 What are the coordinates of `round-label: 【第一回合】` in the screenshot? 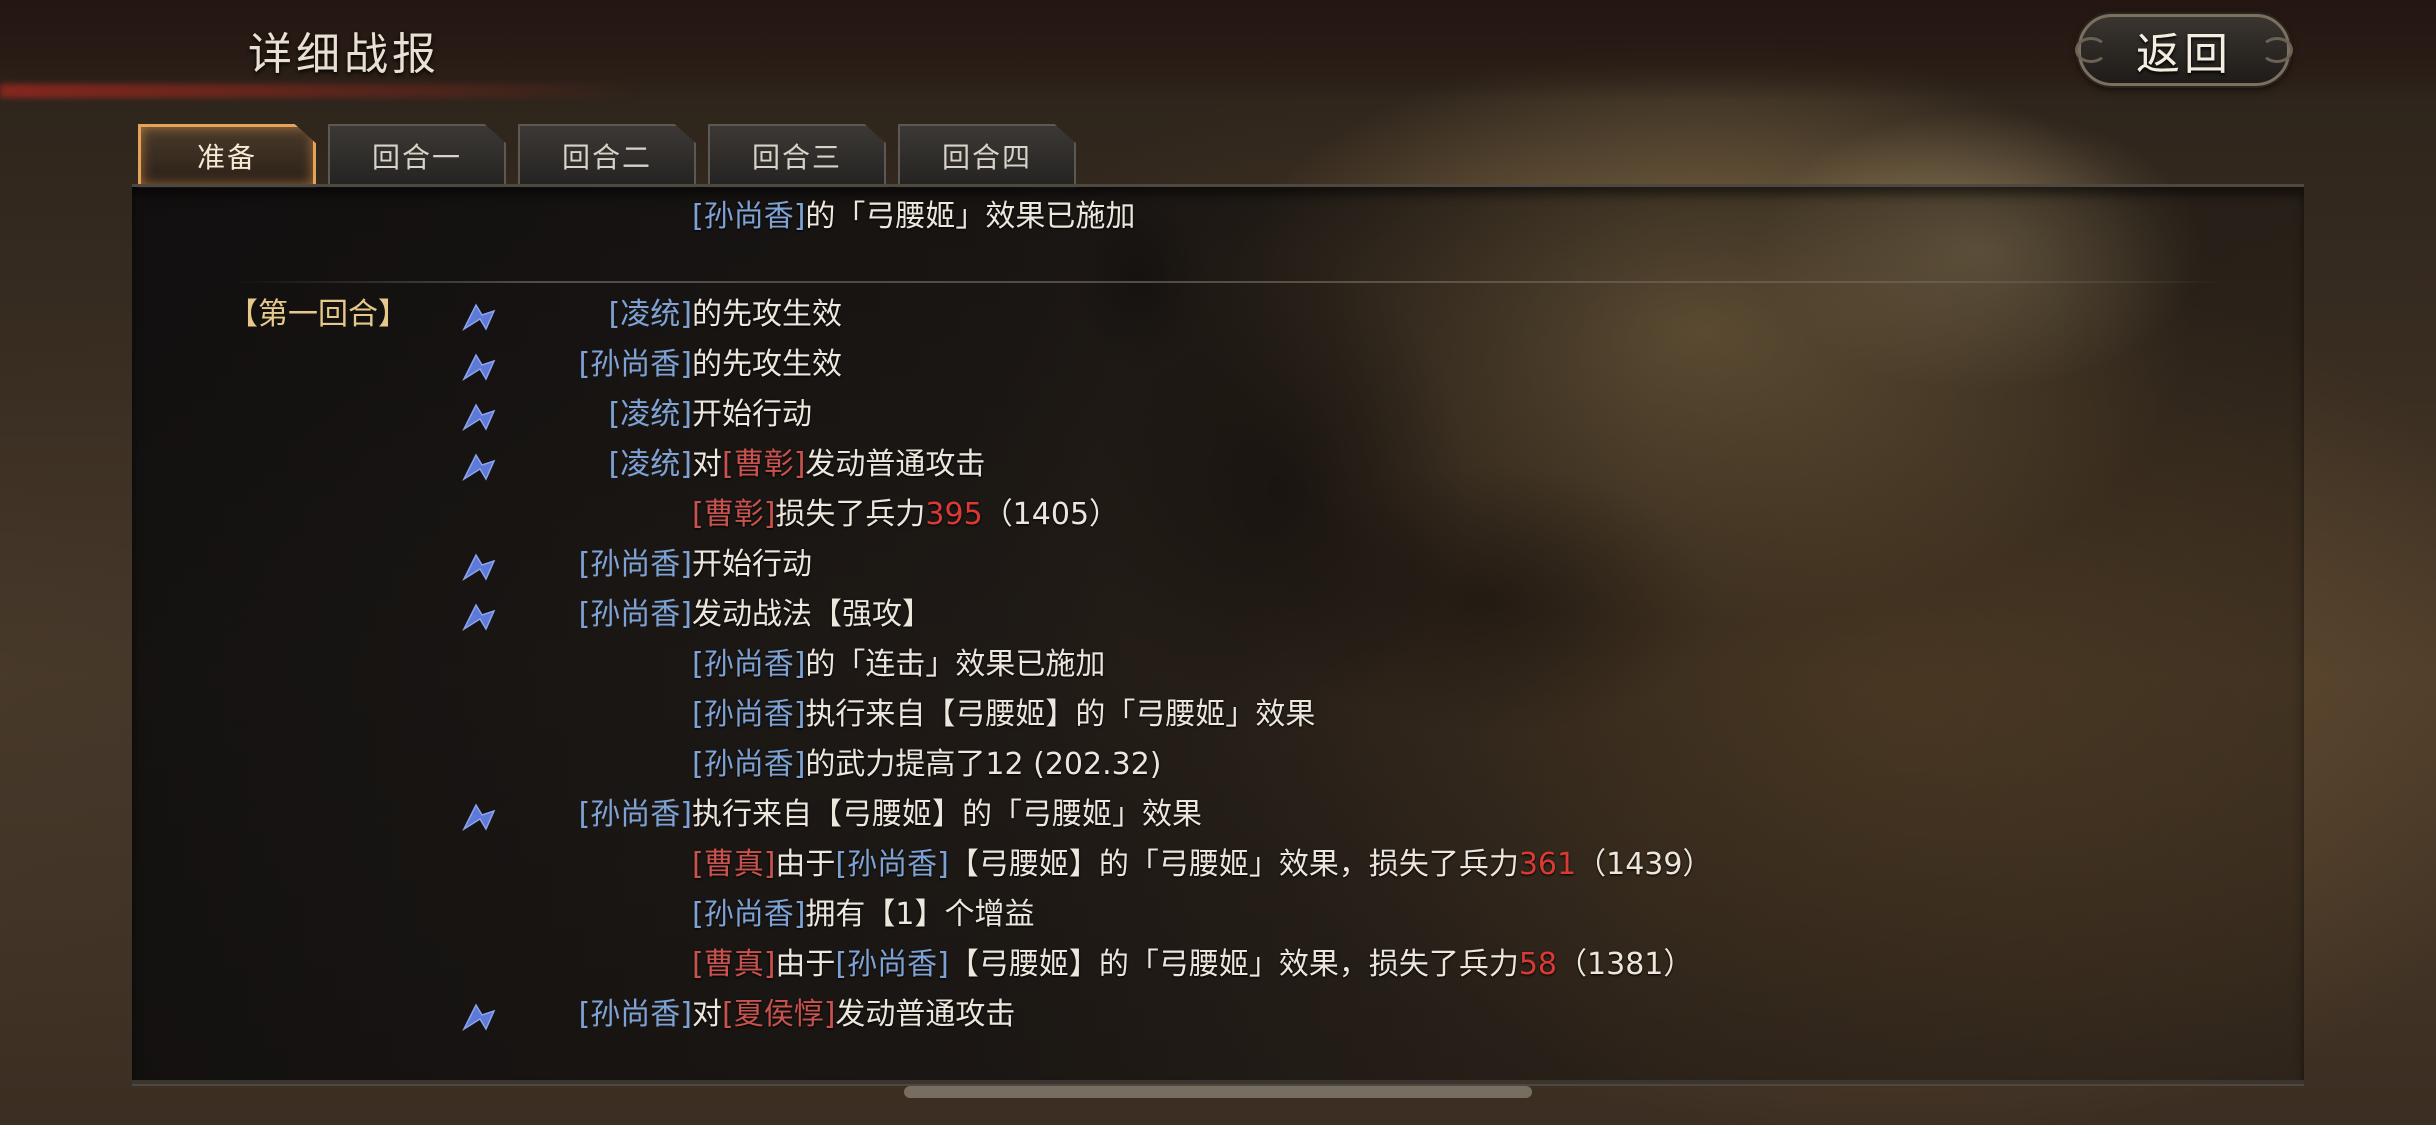 It's located at (318, 314).